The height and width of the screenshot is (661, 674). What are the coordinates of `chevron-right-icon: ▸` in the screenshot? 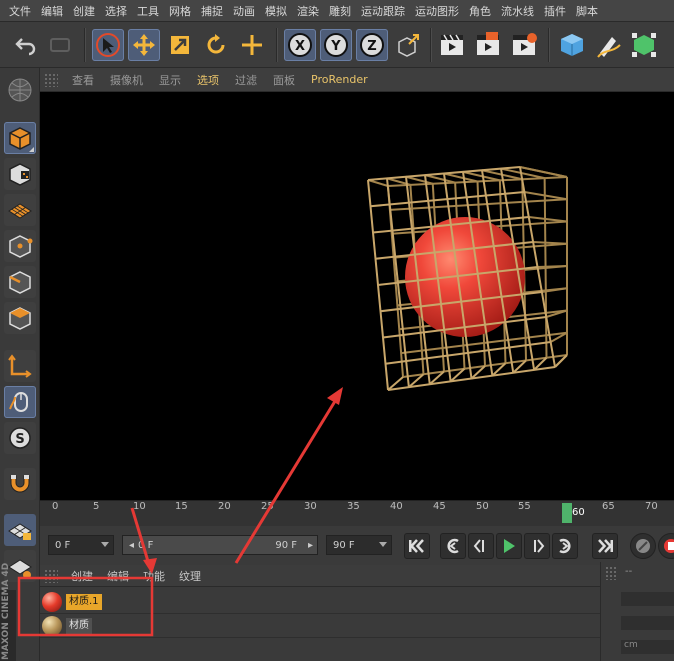 It's located at (310, 545).